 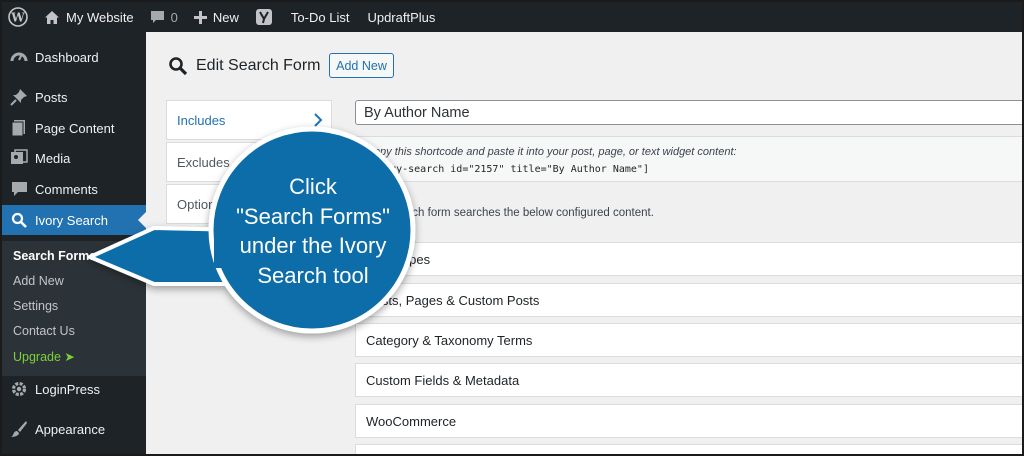 What do you see at coordinates (688, 112) in the screenshot?
I see `form-title-input: By Author Name` at bounding box center [688, 112].